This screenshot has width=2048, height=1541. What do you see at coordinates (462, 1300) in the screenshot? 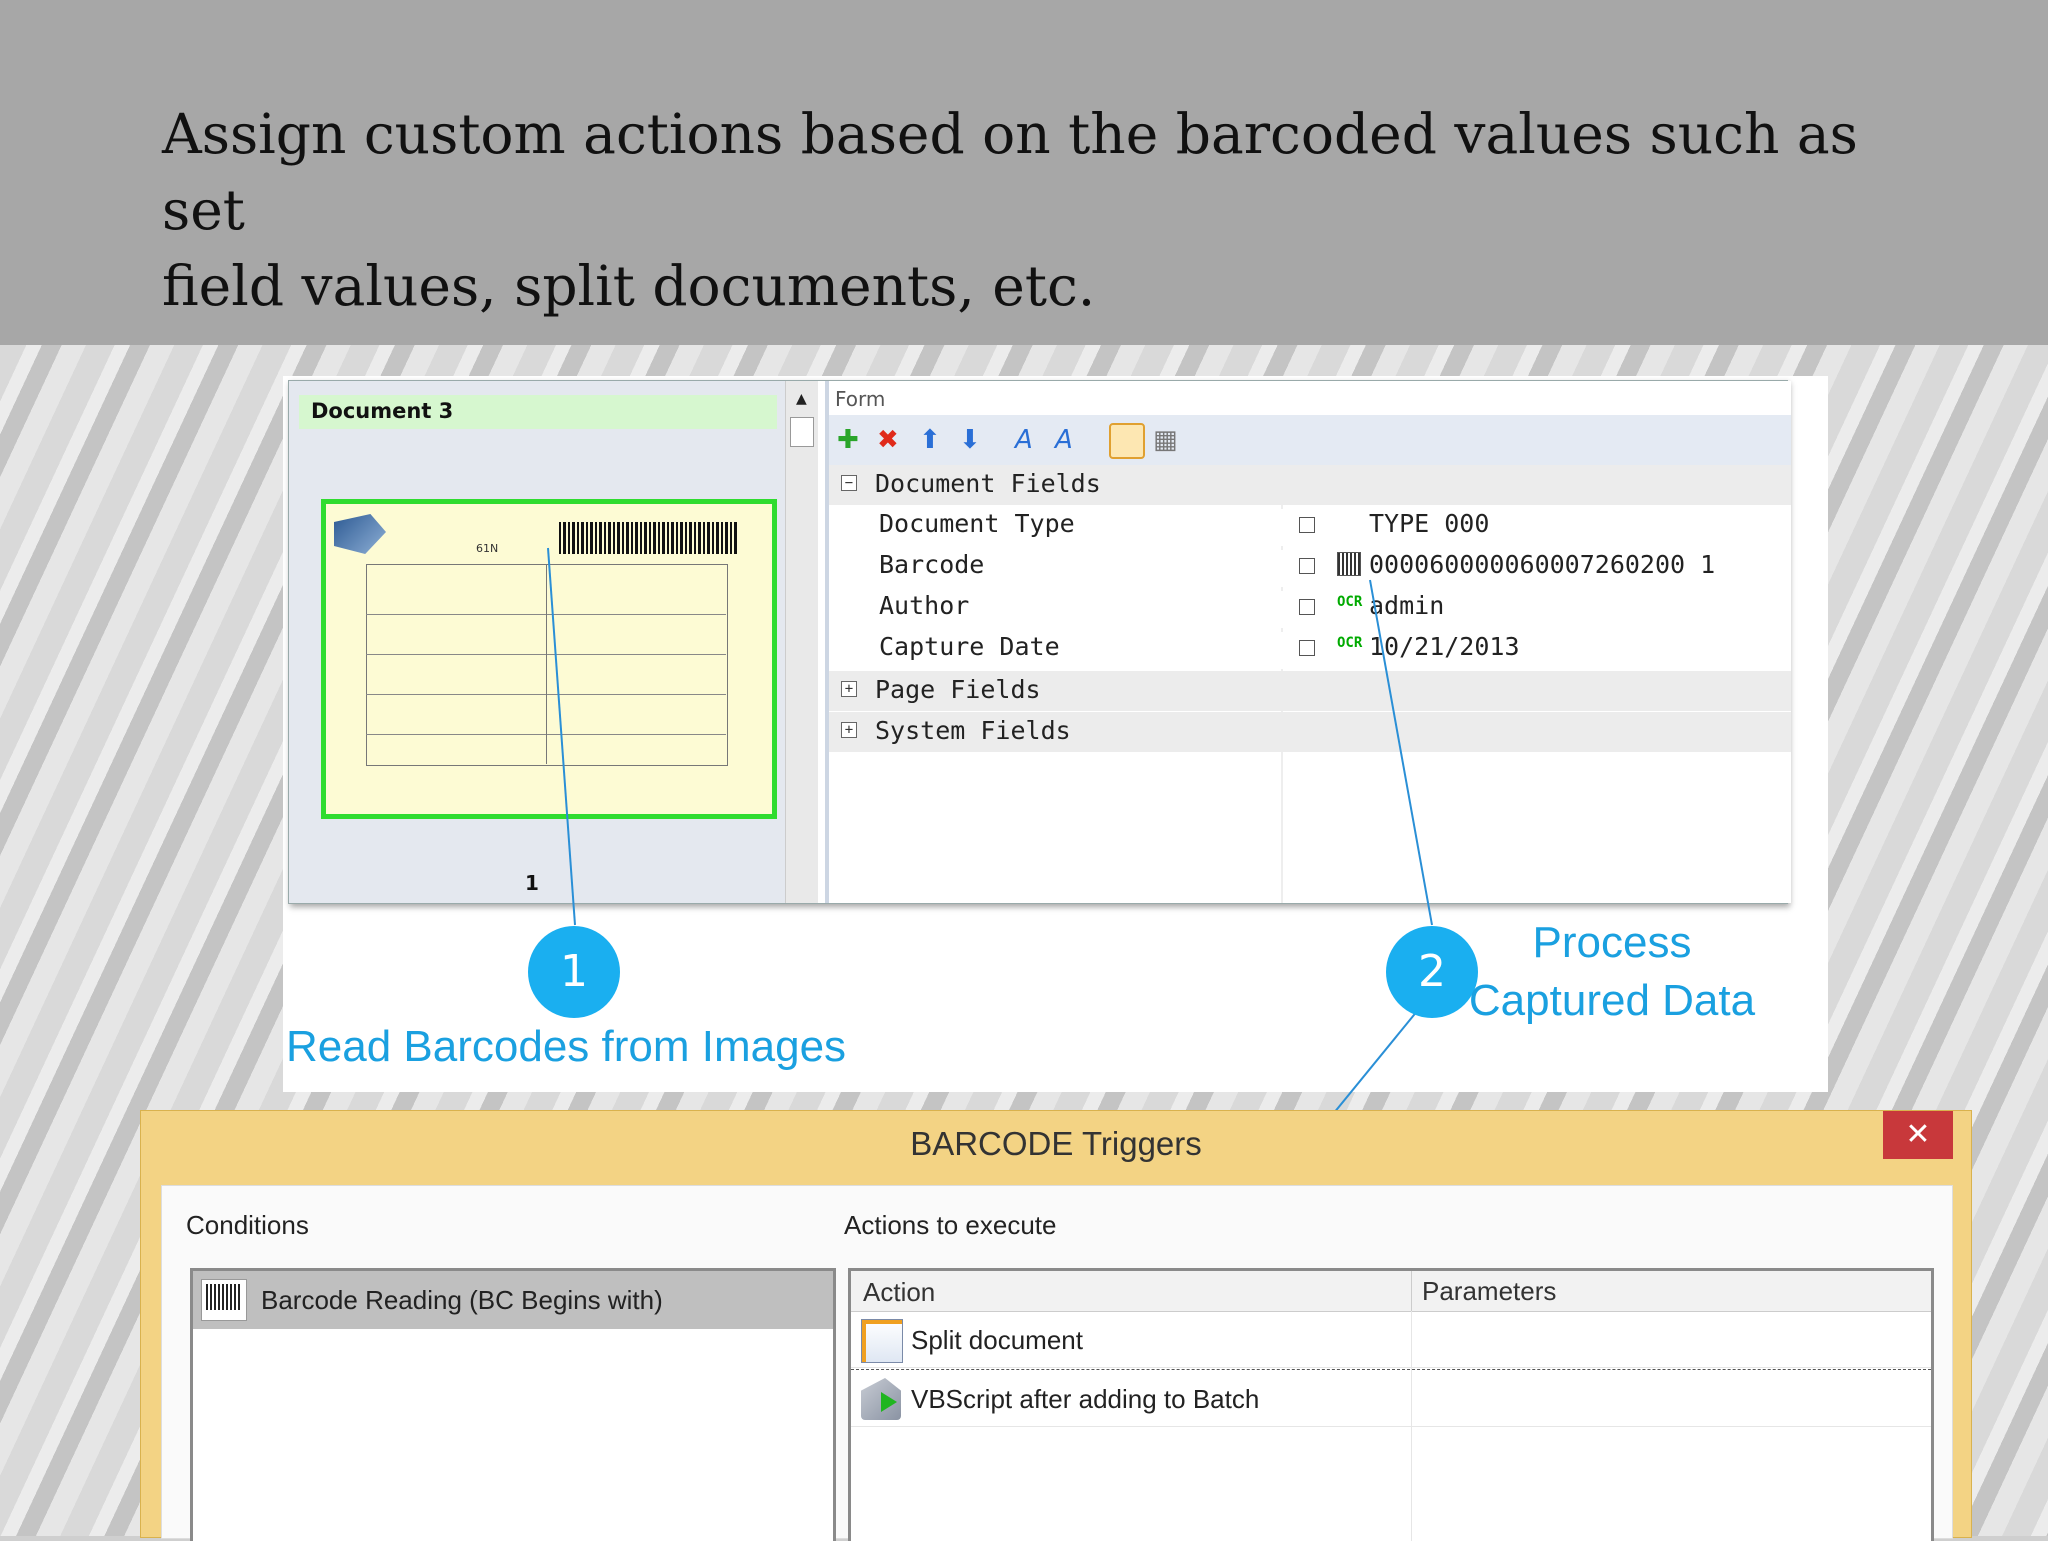
I see `condition-label: Barcode Reading (BC Begins with)` at bounding box center [462, 1300].